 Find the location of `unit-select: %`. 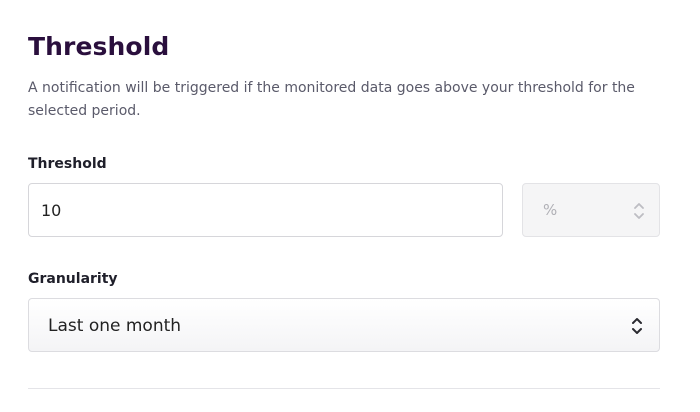

unit-select: % is located at coordinates (591, 210).